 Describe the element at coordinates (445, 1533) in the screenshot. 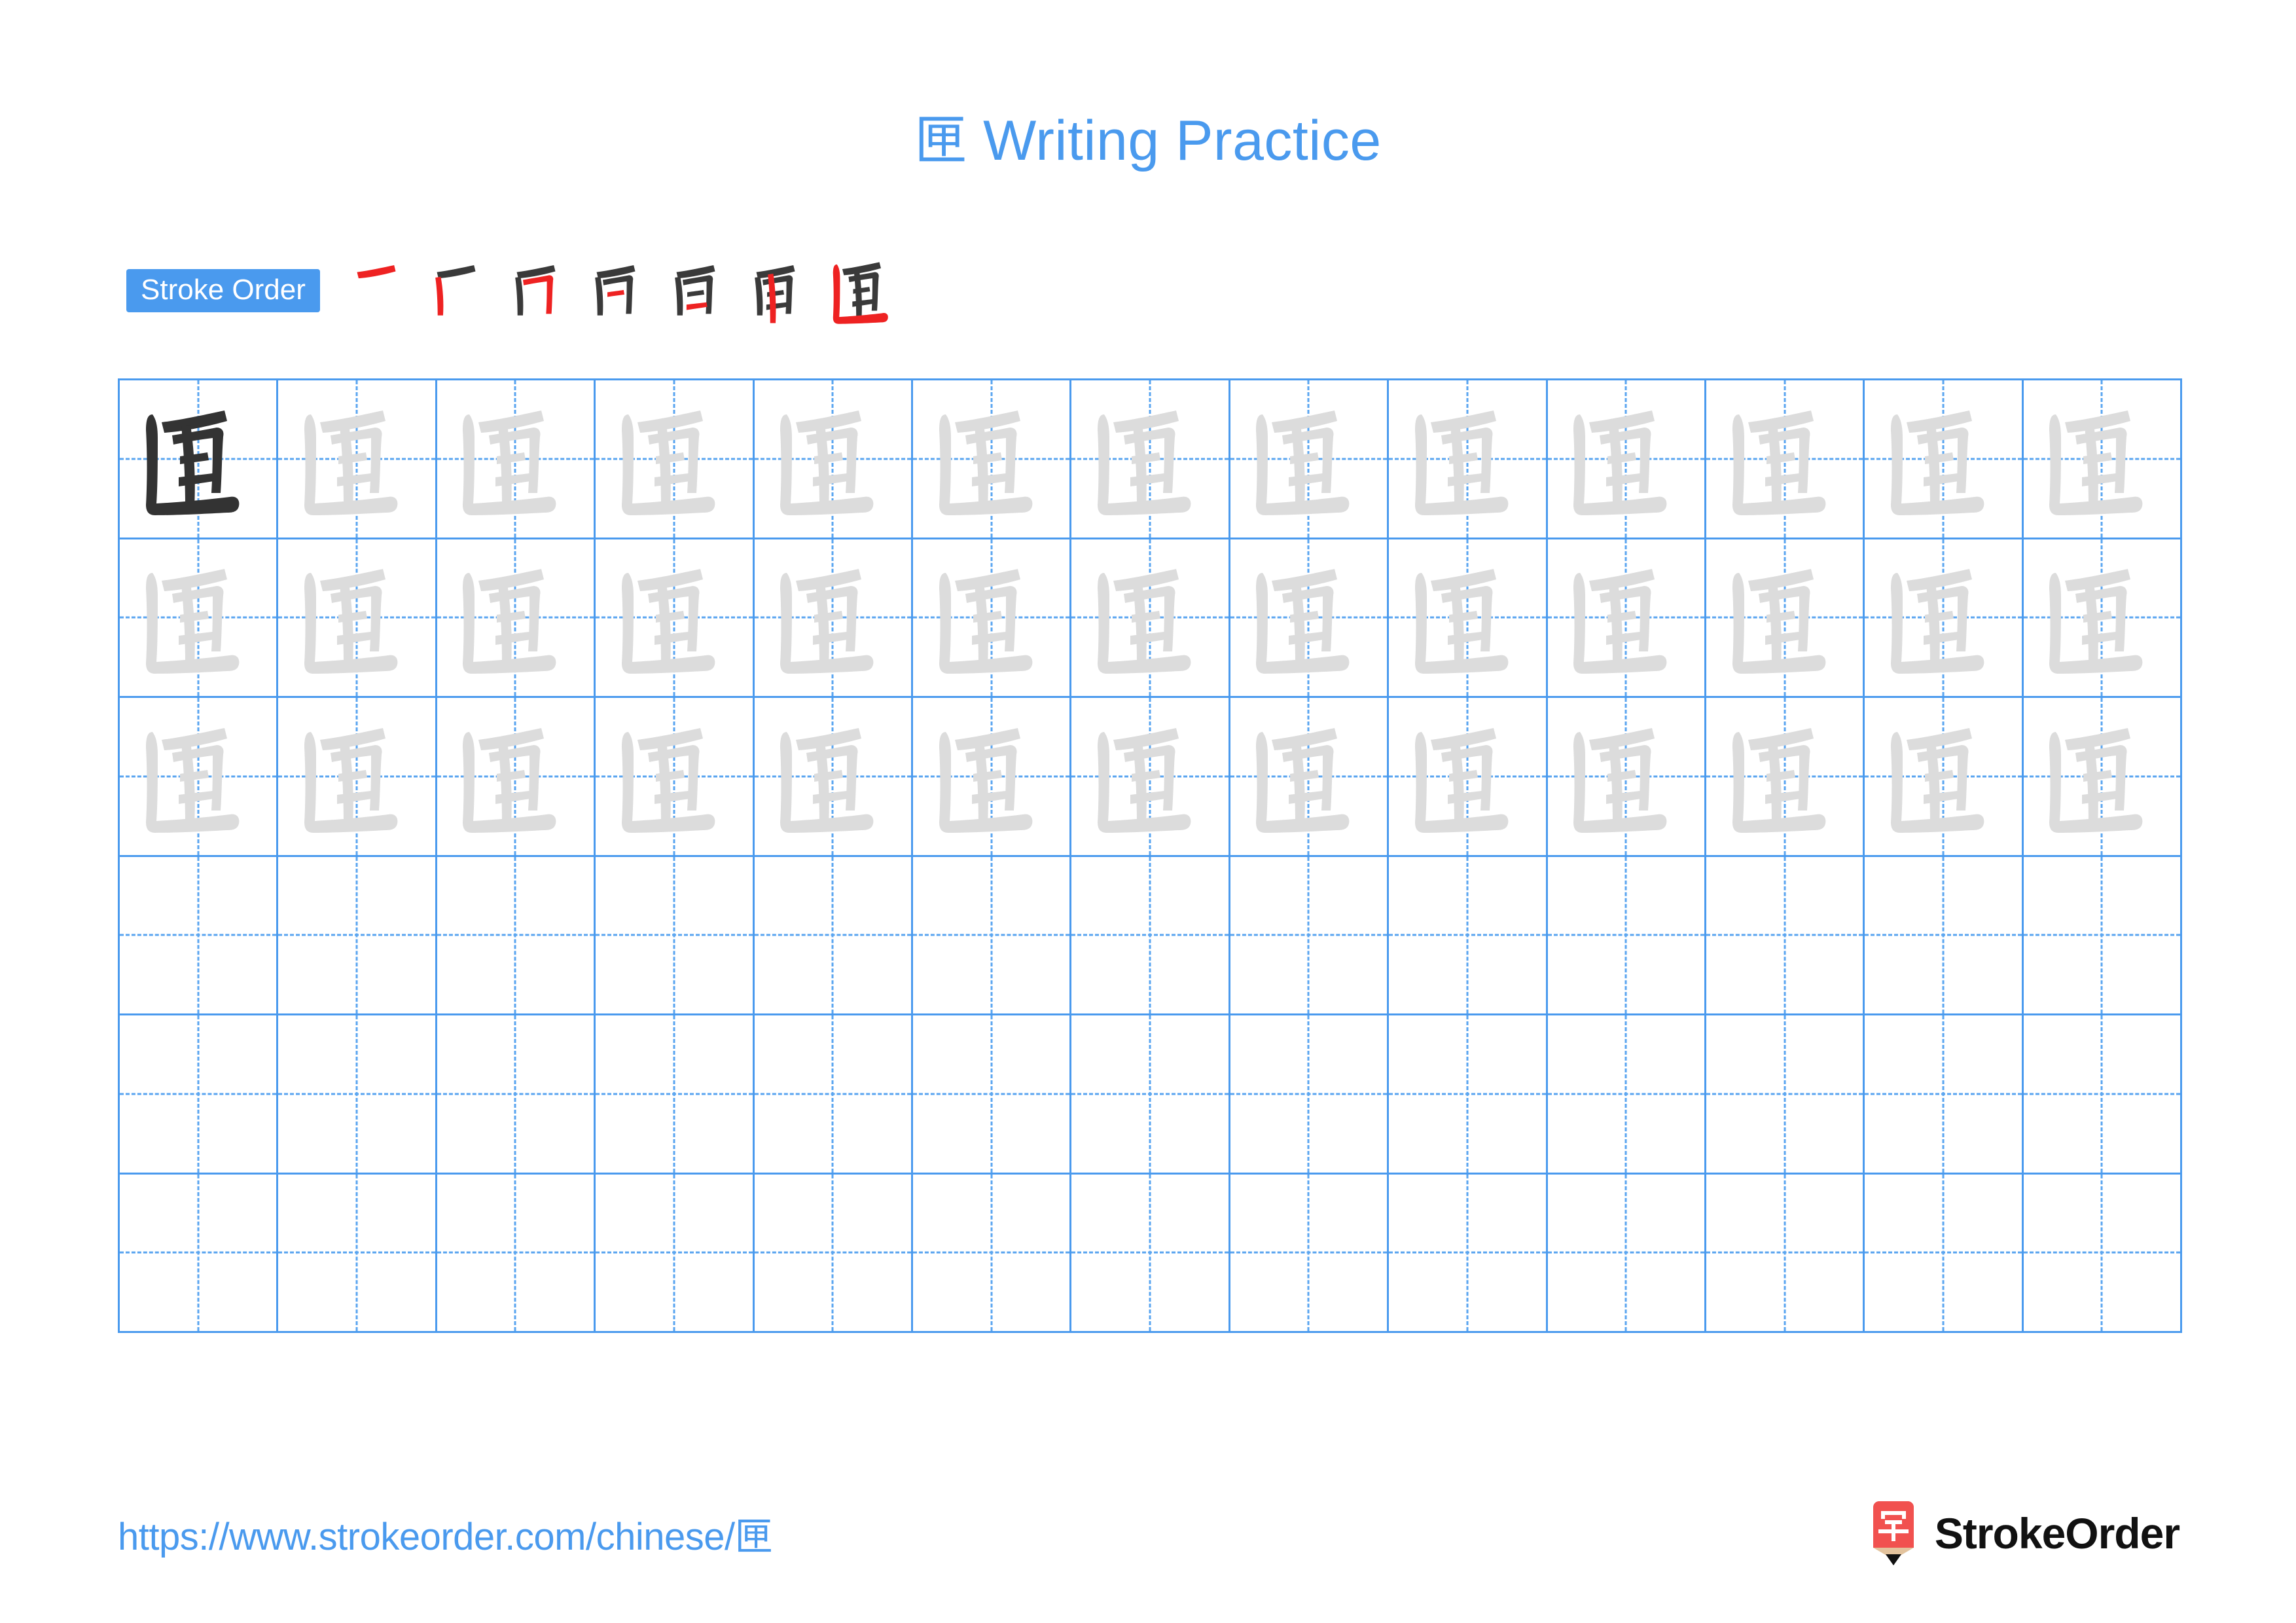

I see `footer-url: https://www.strokeorder.com/chinese/匣` at that location.